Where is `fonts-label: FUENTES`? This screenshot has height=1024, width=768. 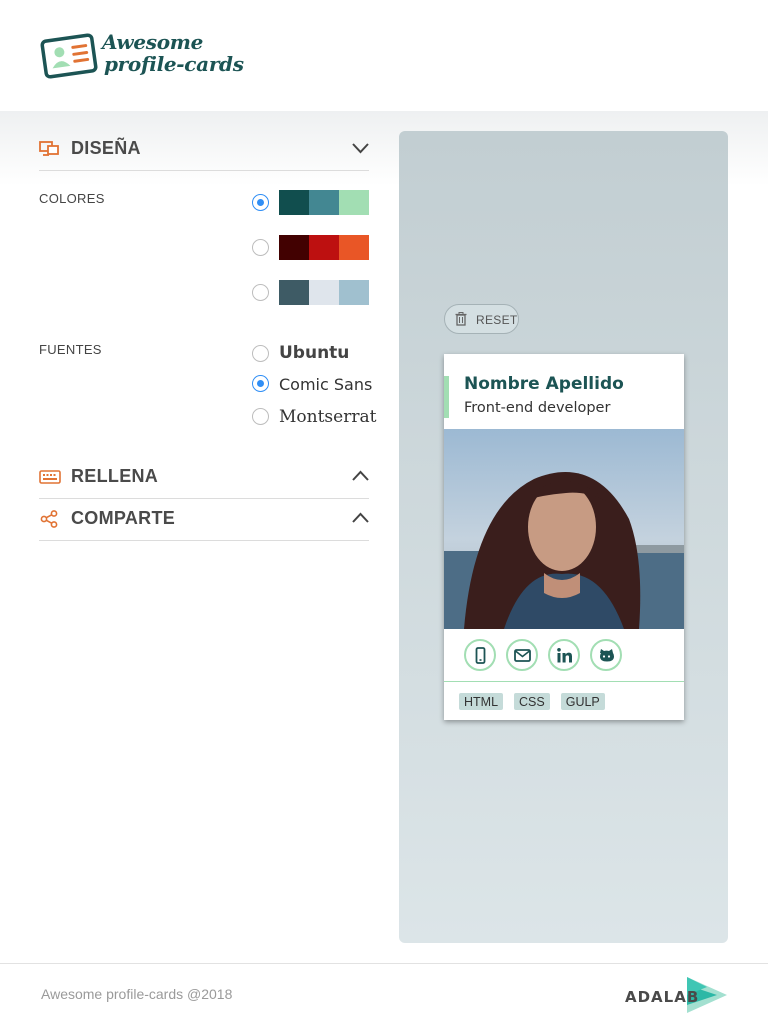 fonts-label: FUENTES is located at coordinates (70, 349).